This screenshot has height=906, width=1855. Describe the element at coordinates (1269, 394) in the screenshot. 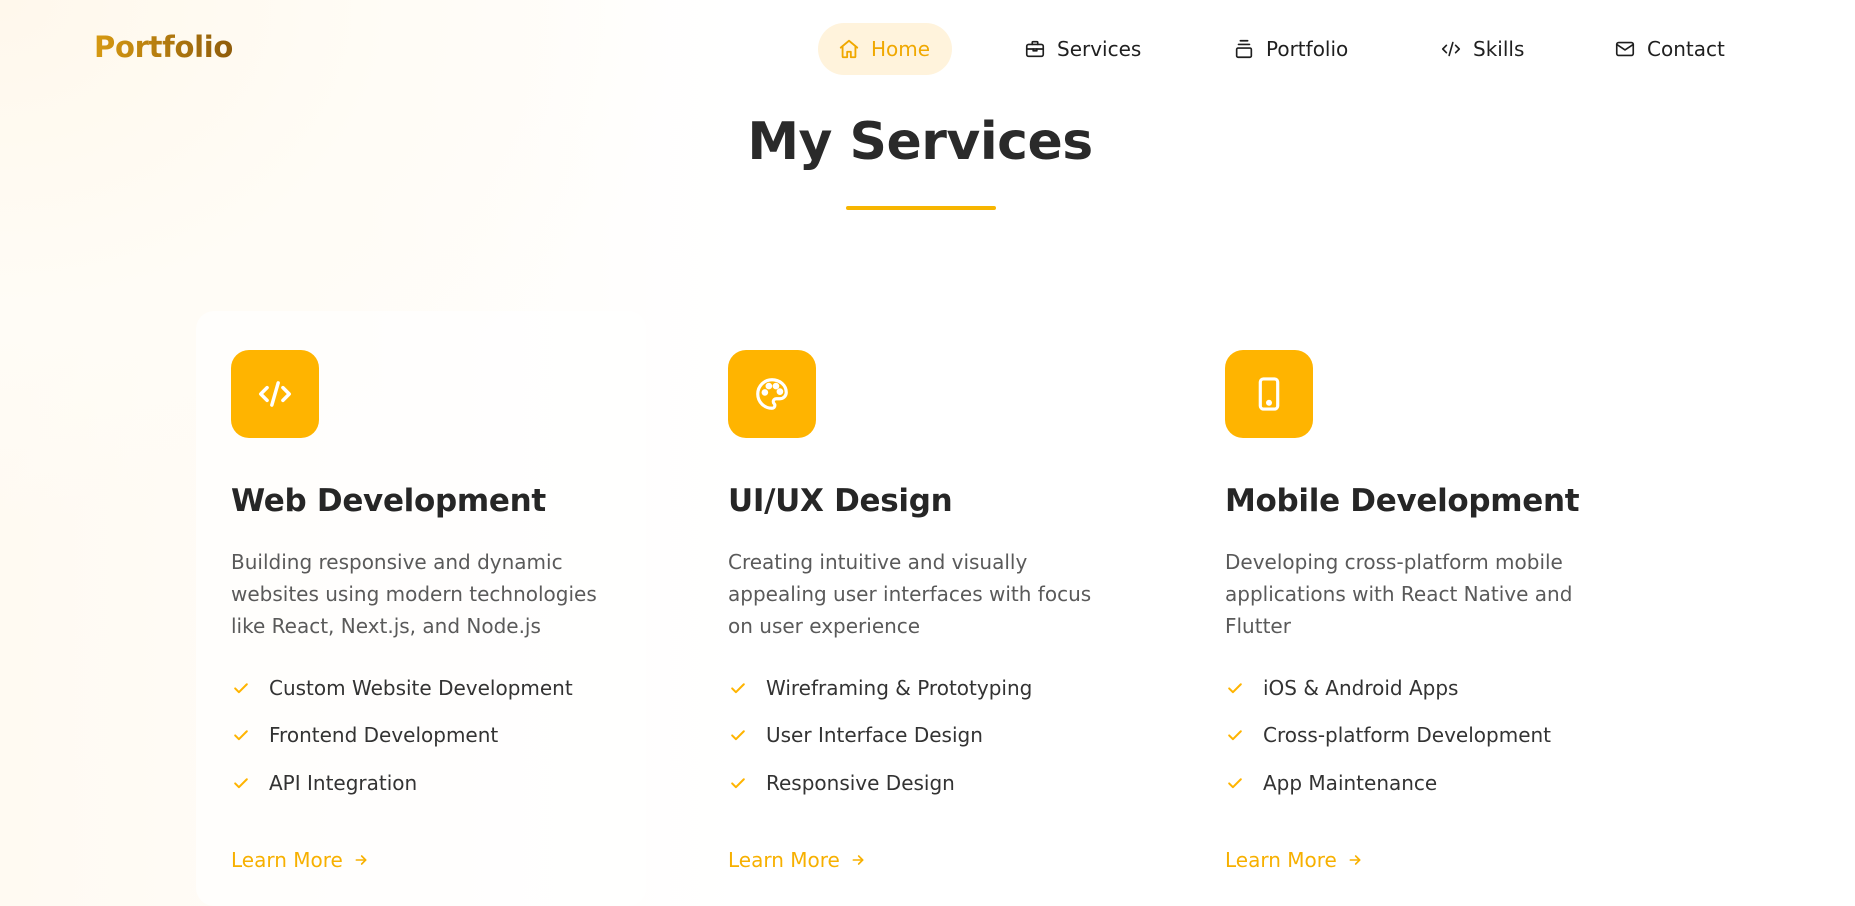

I see `smartphone-icon` at that location.